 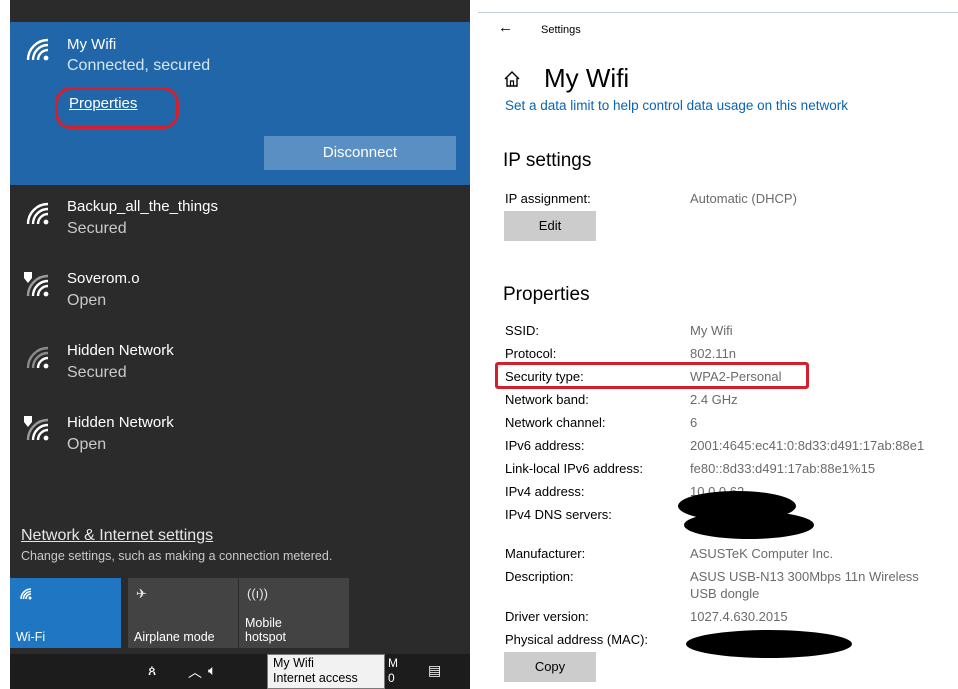 What do you see at coordinates (240, 438) in the screenshot?
I see `network-item-hidden-network-open: Hidden Network Open` at bounding box center [240, 438].